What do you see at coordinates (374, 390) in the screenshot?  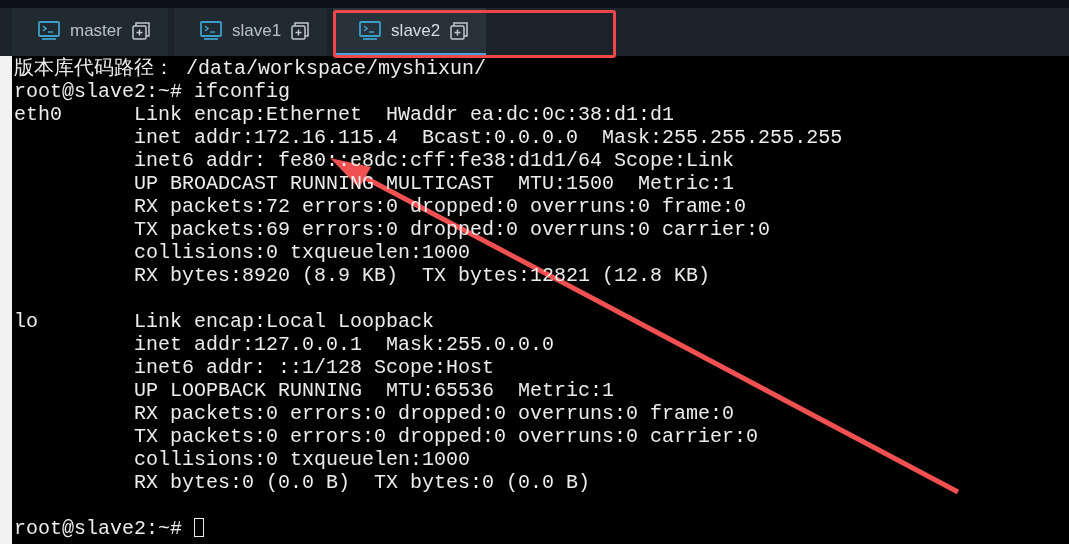 I see `terminal-line: UP LOOPBACK RUNNING MTU:65536 Metric:1` at bounding box center [374, 390].